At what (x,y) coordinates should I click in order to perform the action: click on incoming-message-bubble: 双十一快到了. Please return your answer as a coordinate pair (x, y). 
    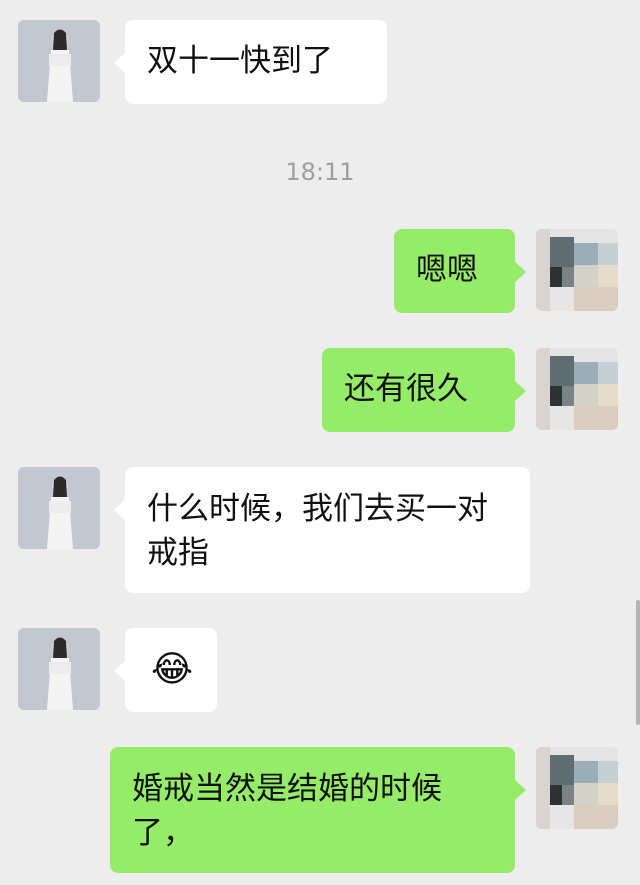
    Looking at the image, I should click on (250, 62).